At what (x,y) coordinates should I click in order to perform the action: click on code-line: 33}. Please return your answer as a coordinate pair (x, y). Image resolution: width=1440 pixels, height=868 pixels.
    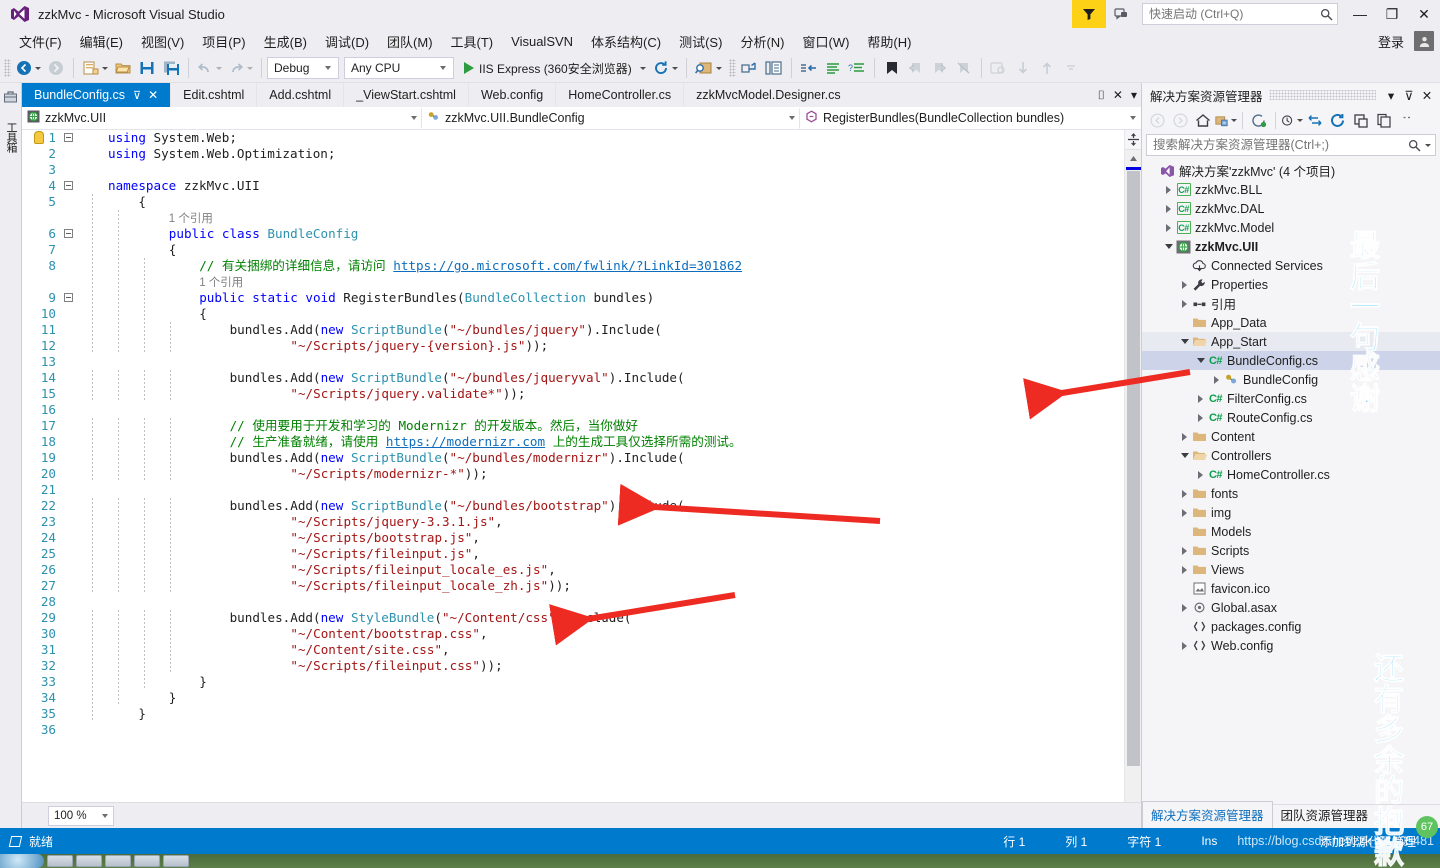
    Looking at the image, I should click on (573, 682).